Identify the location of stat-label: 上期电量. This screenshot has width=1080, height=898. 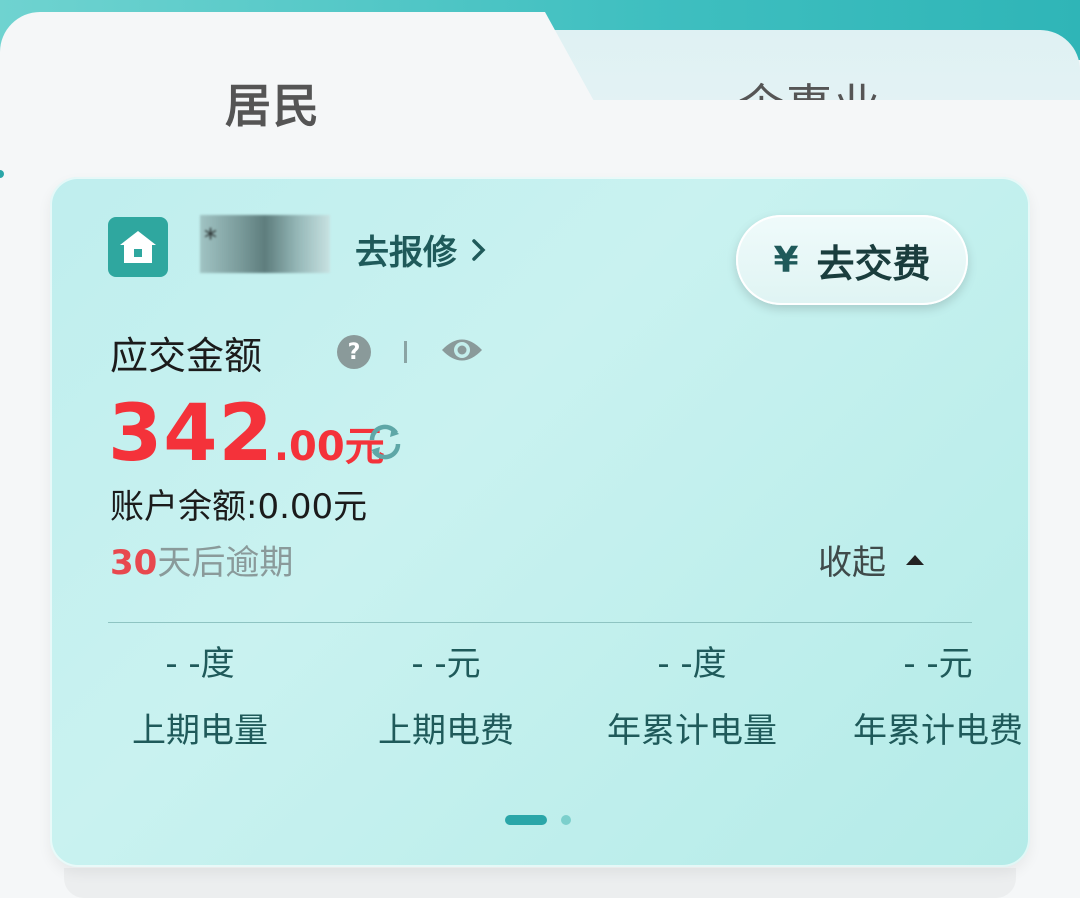
(200, 731).